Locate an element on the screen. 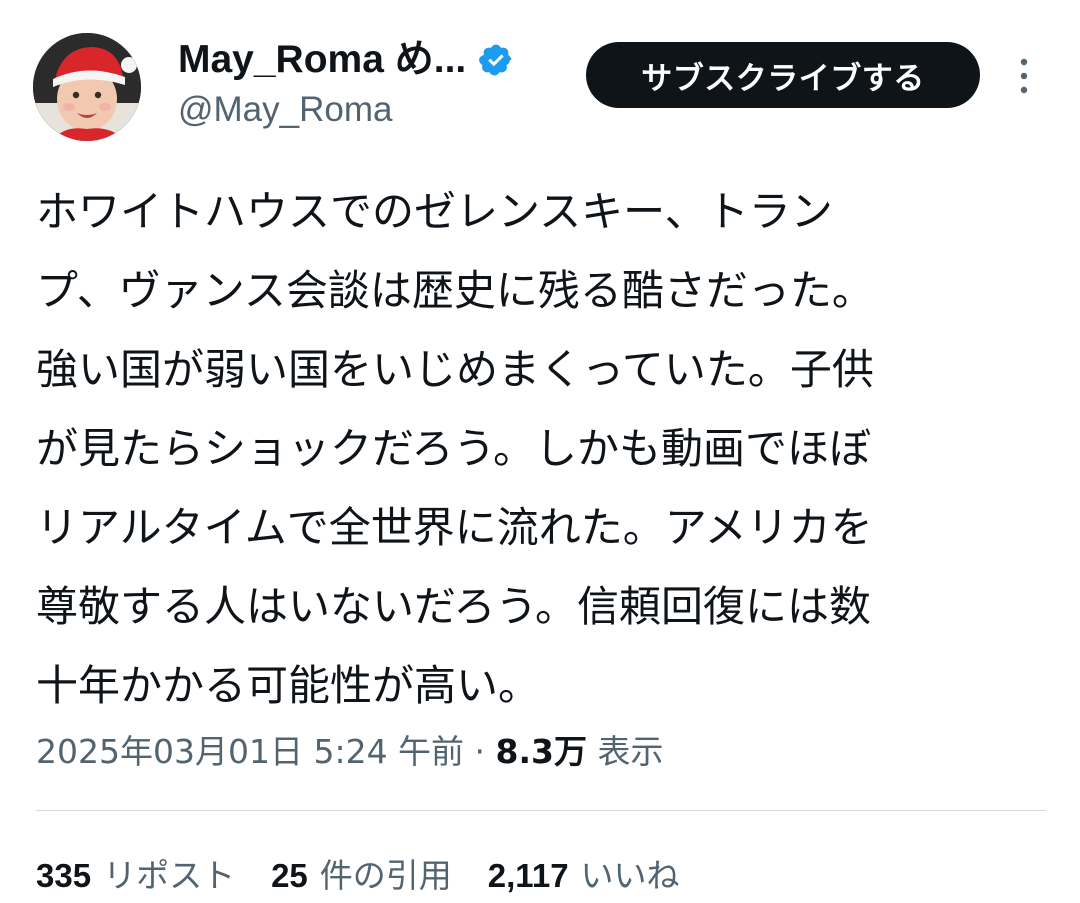 The height and width of the screenshot is (903, 1080). reposts-stat: 335 リポスト is located at coordinates (135, 876).